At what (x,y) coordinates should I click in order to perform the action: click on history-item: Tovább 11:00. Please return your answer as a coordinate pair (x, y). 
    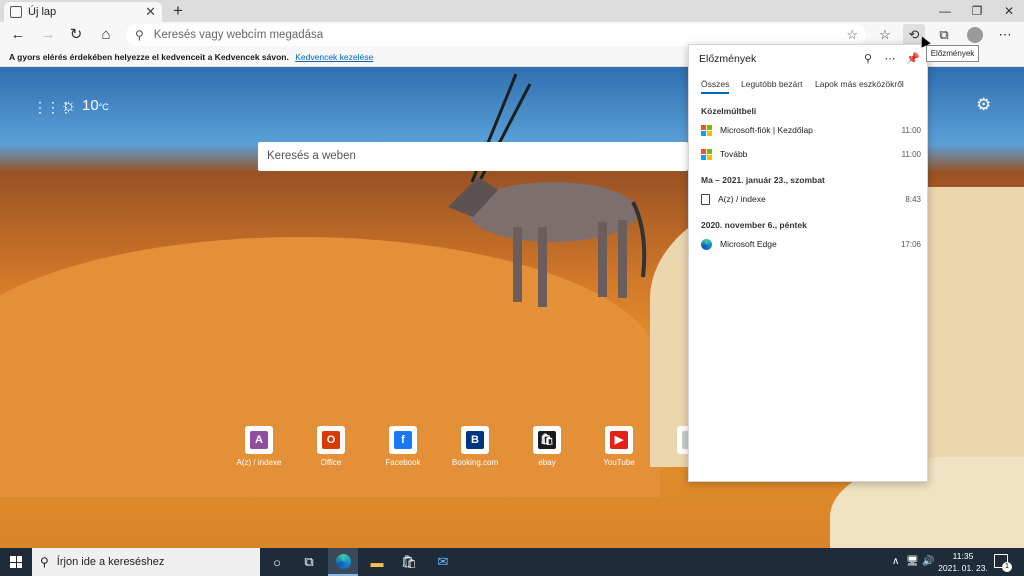
    Looking at the image, I should click on (811, 154).